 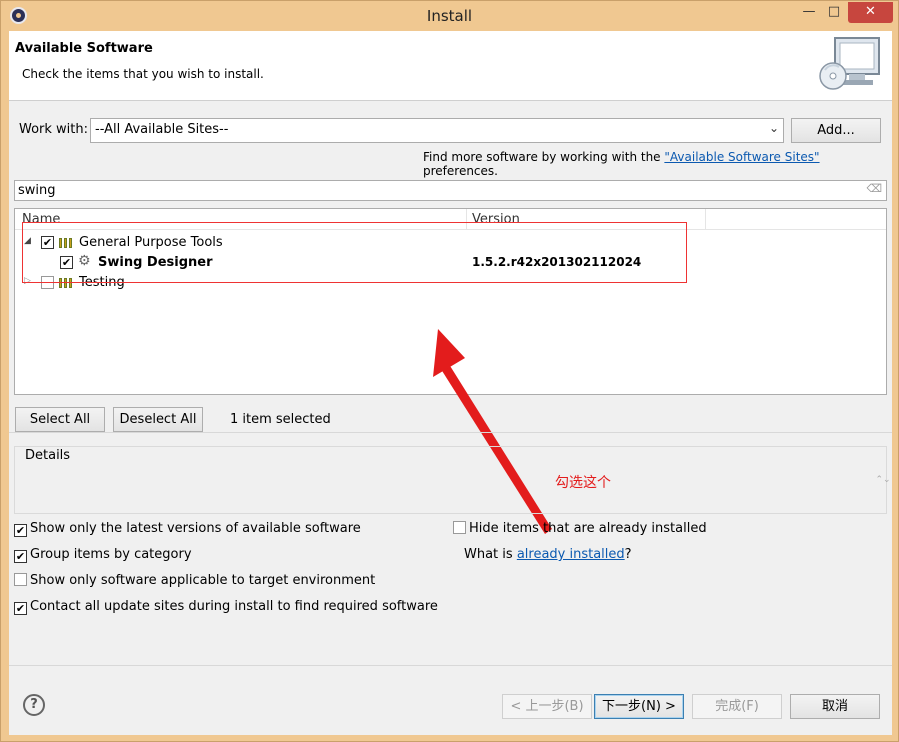 I want to click on selection-status: 1 item selected, so click(x=280, y=419).